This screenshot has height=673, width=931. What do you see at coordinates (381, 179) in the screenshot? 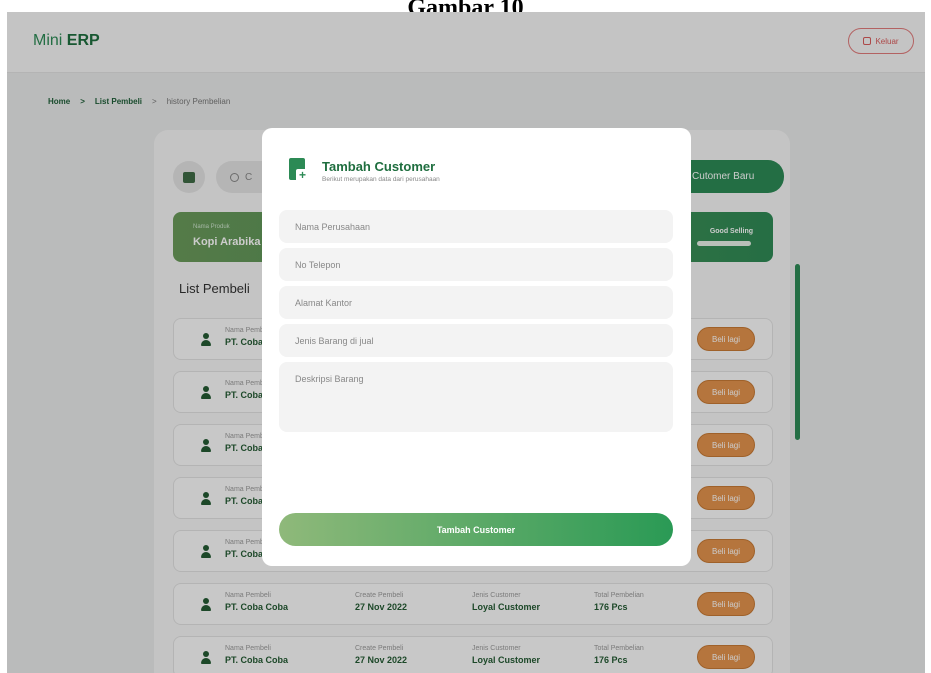
I see `modal-subtitle: Berikut merupakan data dari perusahaan` at bounding box center [381, 179].